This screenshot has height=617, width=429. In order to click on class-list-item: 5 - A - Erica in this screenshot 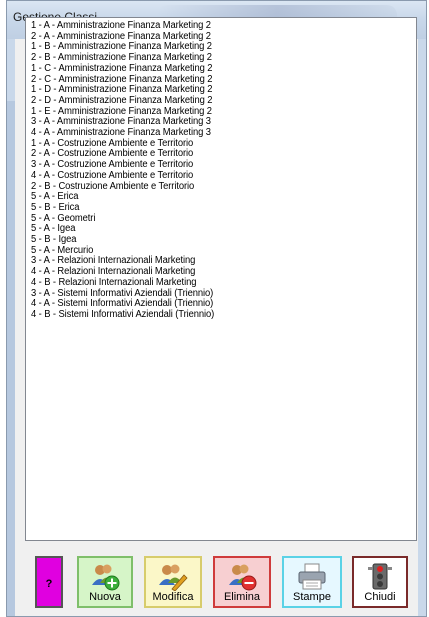, I will do `click(212, 197)`.